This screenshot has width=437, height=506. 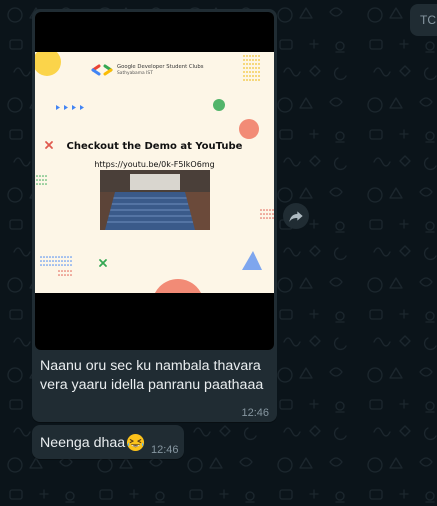 I want to click on message-text-row: Neenga dhaa, so click(x=92, y=442).